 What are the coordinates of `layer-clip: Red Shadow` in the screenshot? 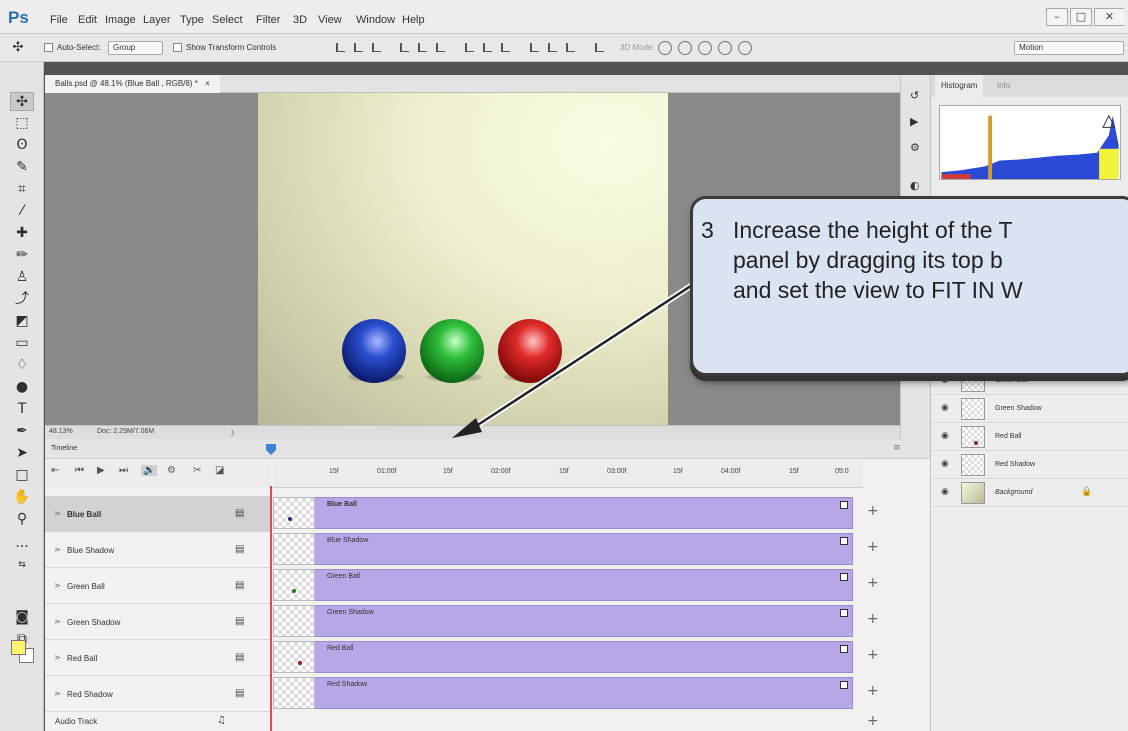 It's located at (584, 693).